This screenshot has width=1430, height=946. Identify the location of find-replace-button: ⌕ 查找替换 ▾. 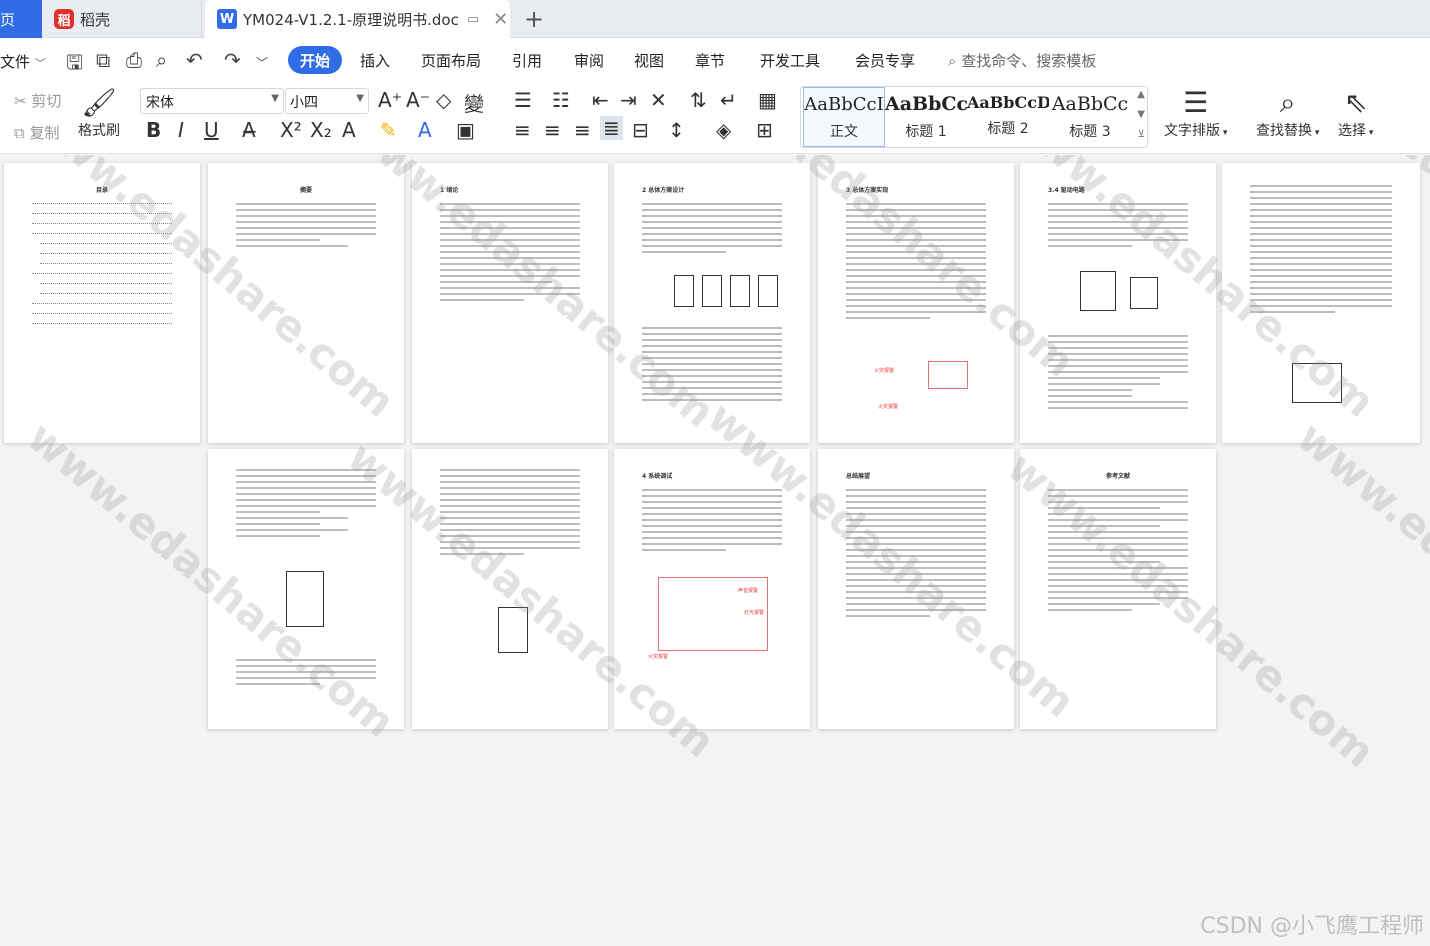
(1287, 113).